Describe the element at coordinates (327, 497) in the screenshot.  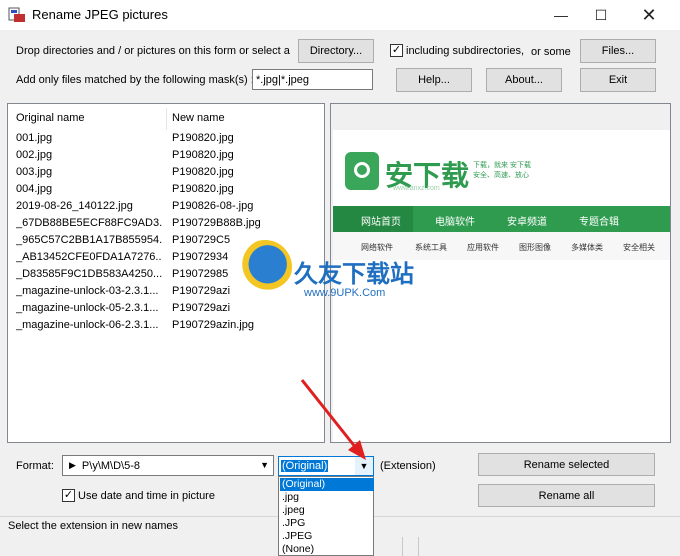
I see `extension-option: .jpg` at that location.